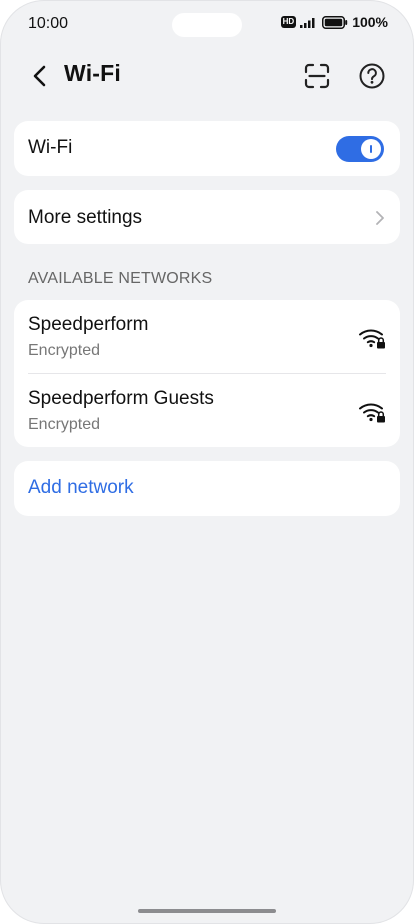 Image resolution: width=414 pixels, height=924 pixels. I want to click on status-bar: 10:00 HD 100%, so click(207, 24).